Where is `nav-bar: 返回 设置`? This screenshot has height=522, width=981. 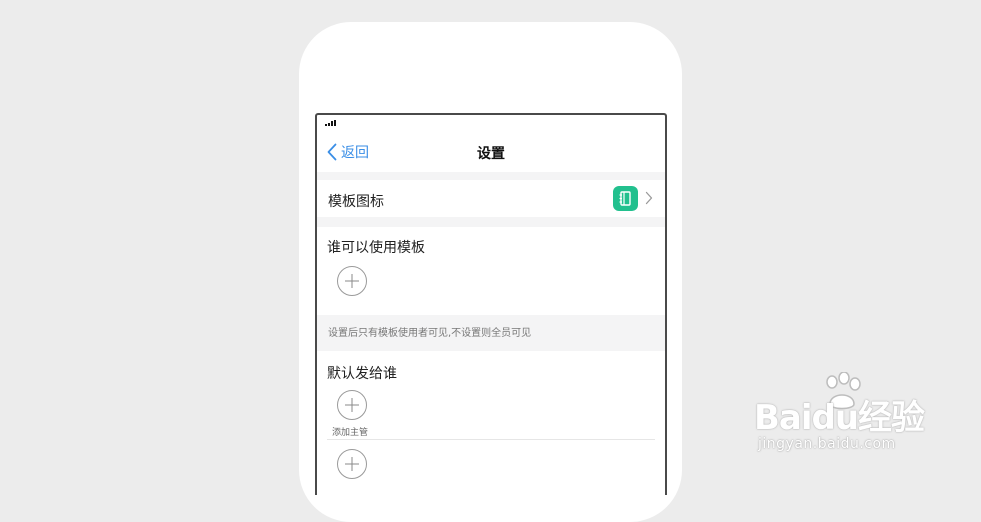 nav-bar: 返回 设置 is located at coordinates (491, 152).